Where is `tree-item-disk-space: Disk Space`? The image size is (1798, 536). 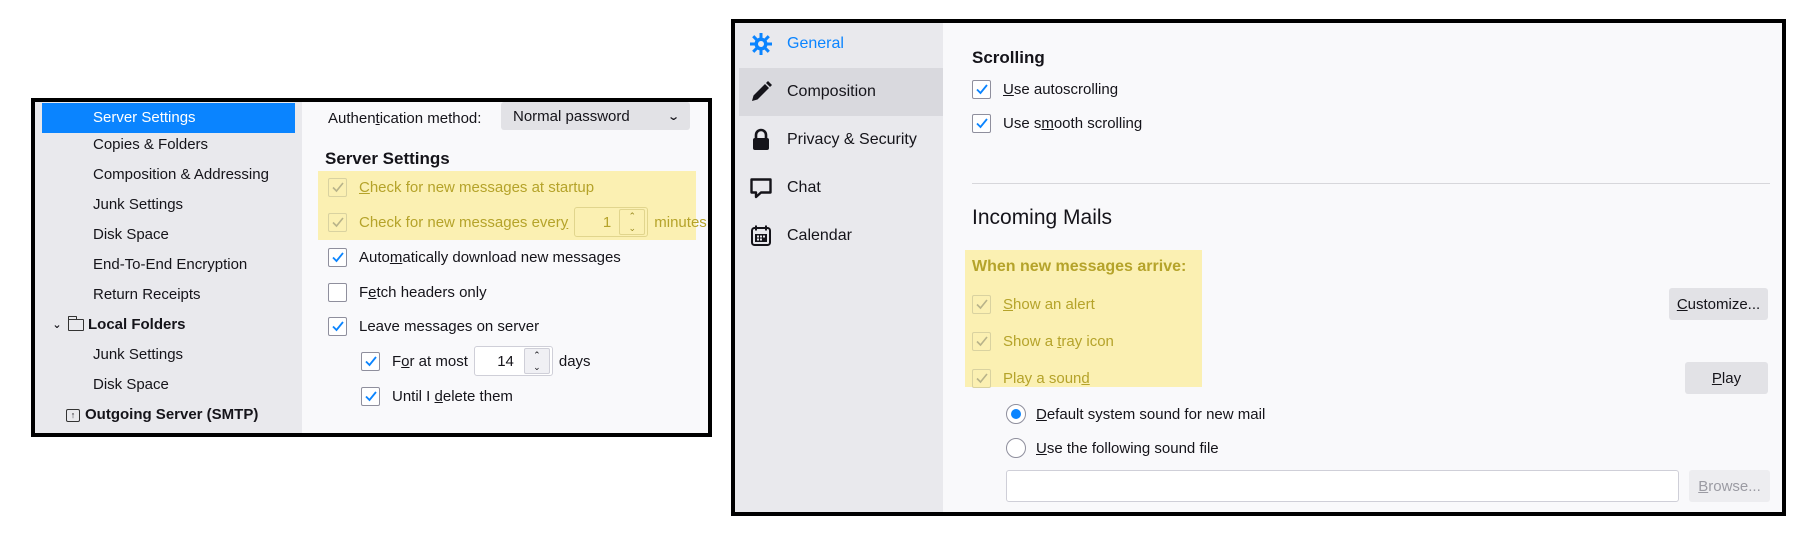
tree-item-disk-space: Disk Space is located at coordinates (168, 235).